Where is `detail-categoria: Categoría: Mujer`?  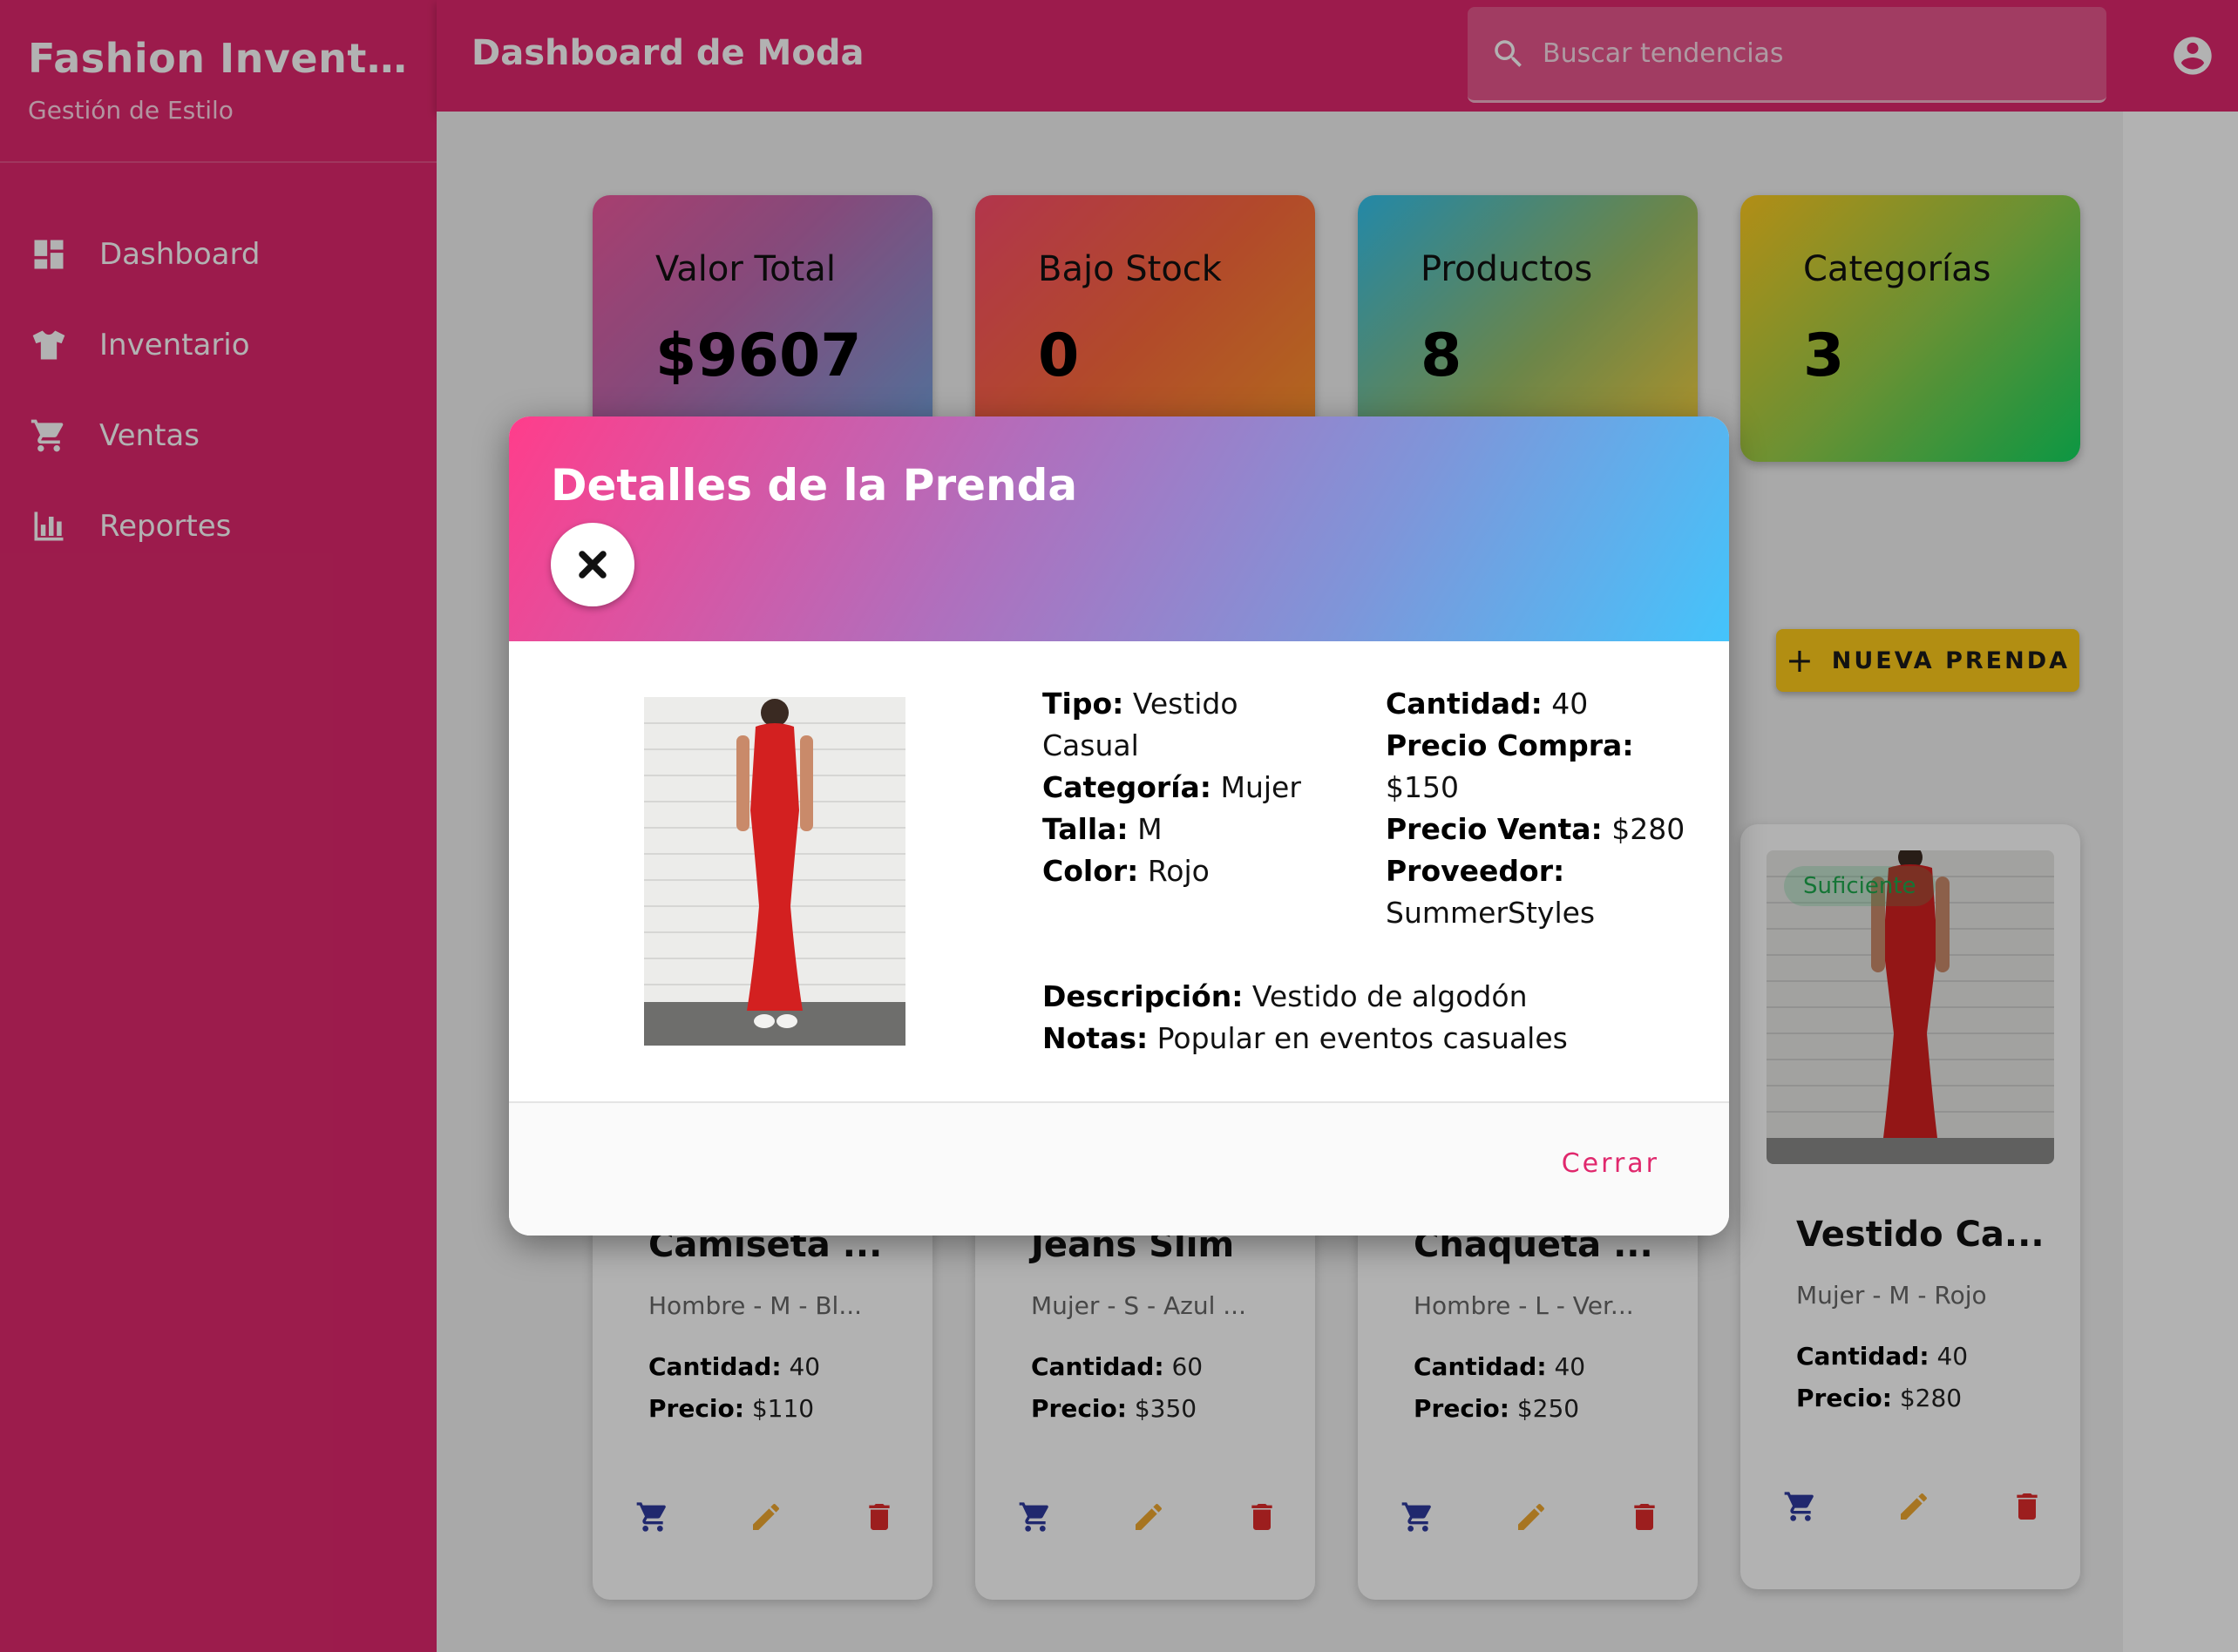 detail-categoria: Categoría: Mujer is located at coordinates (1172, 787).